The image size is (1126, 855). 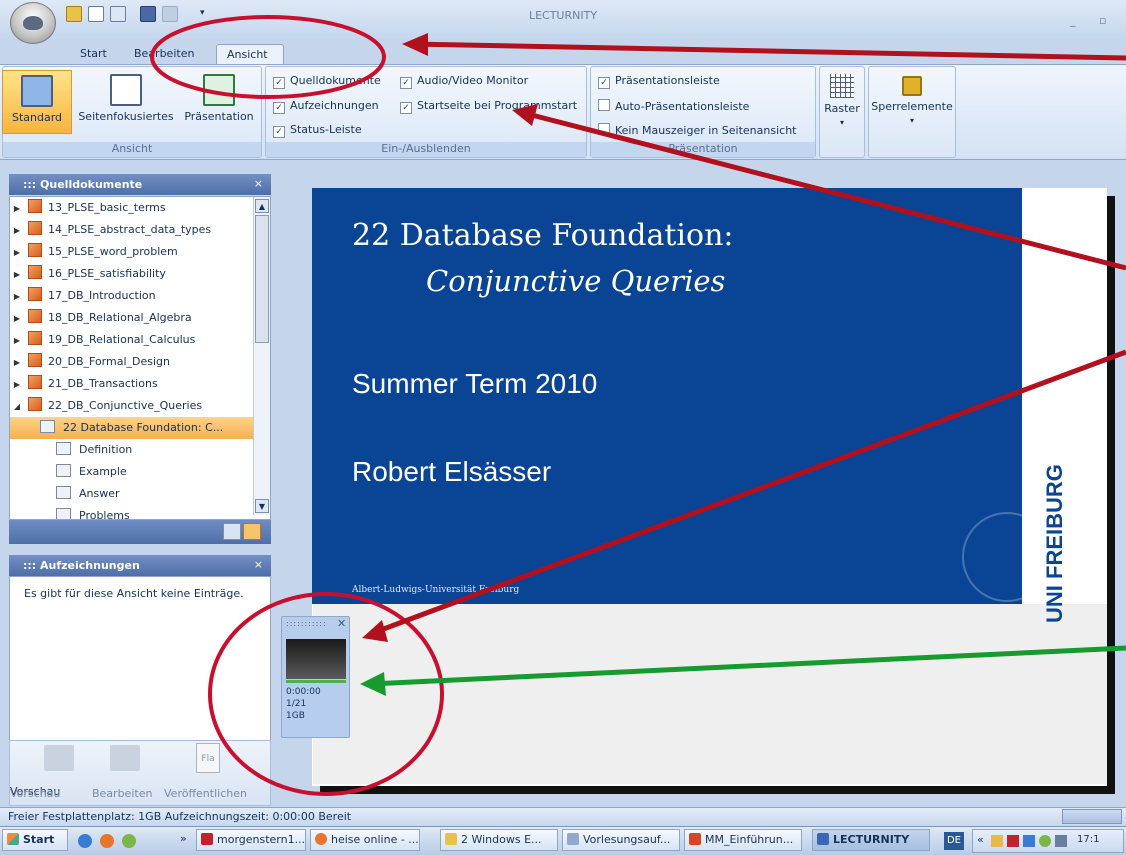 What do you see at coordinates (871, 840) in the screenshot?
I see `taskbar-item-lecturnity-active: LECTURNITY` at bounding box center [871, 840].